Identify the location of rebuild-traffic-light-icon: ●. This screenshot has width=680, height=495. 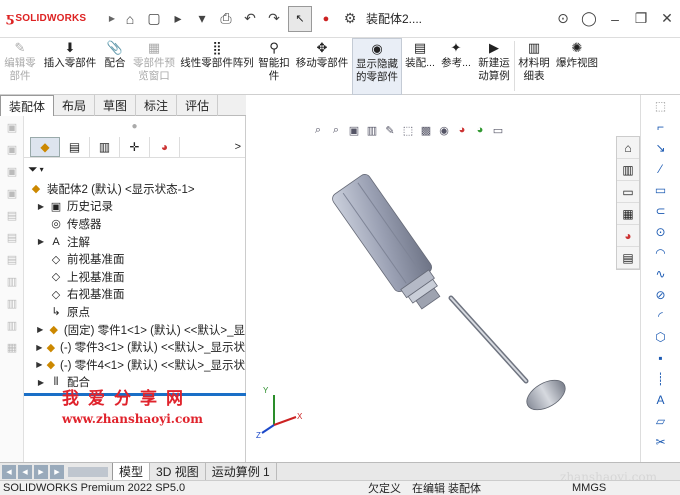
(326, 19).